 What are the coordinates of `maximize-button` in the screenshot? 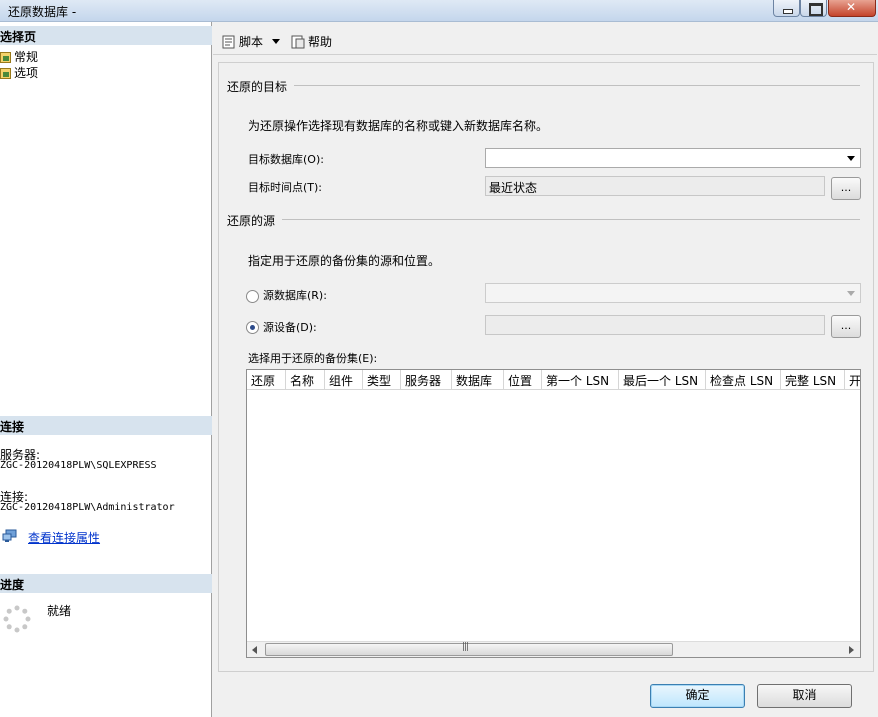 It's located at (813, 8).